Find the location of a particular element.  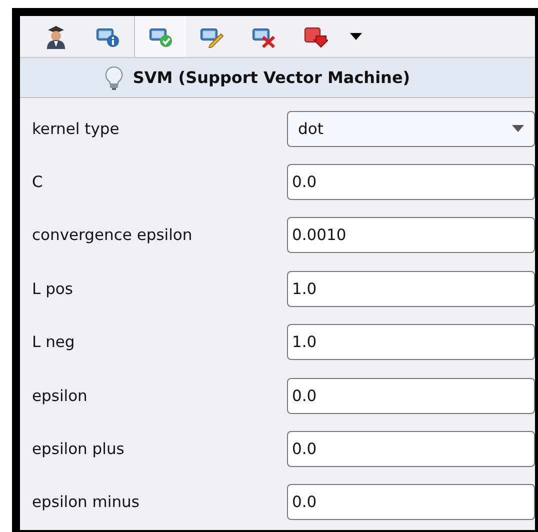

graduate-icon is located at coordinates (56, 36).